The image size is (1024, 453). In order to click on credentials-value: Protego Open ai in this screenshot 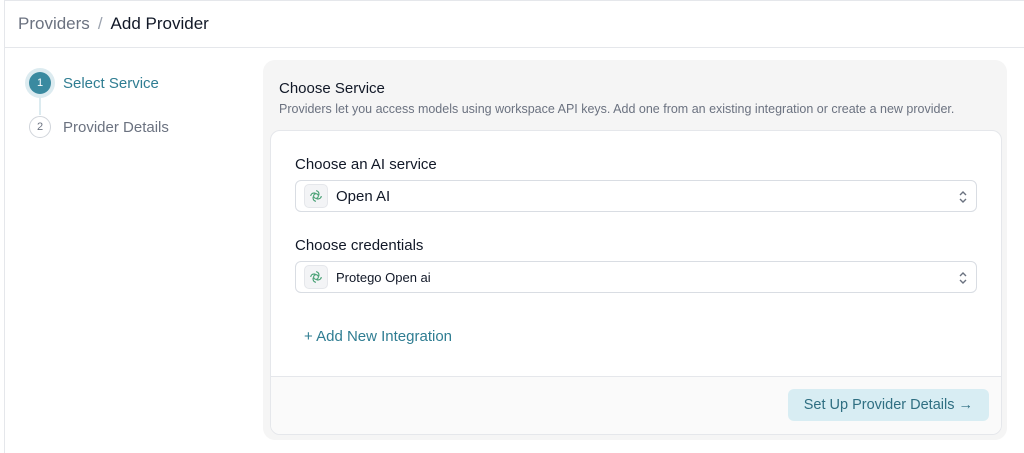, I will do `click(383, 277)`.